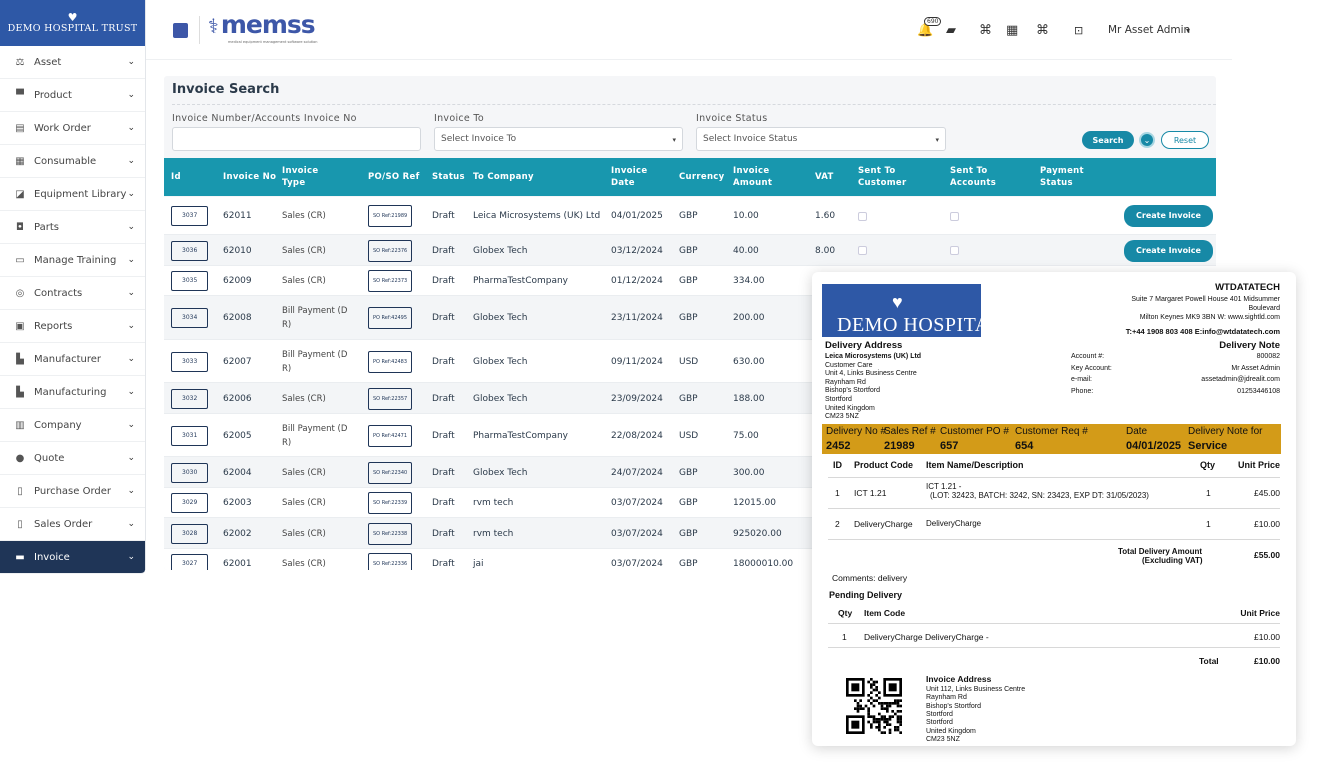 The width and height of the screenshot is (1326, 777). I want to click on sidebar-item-quote: ● Quote ⌄, so click(72, 458).